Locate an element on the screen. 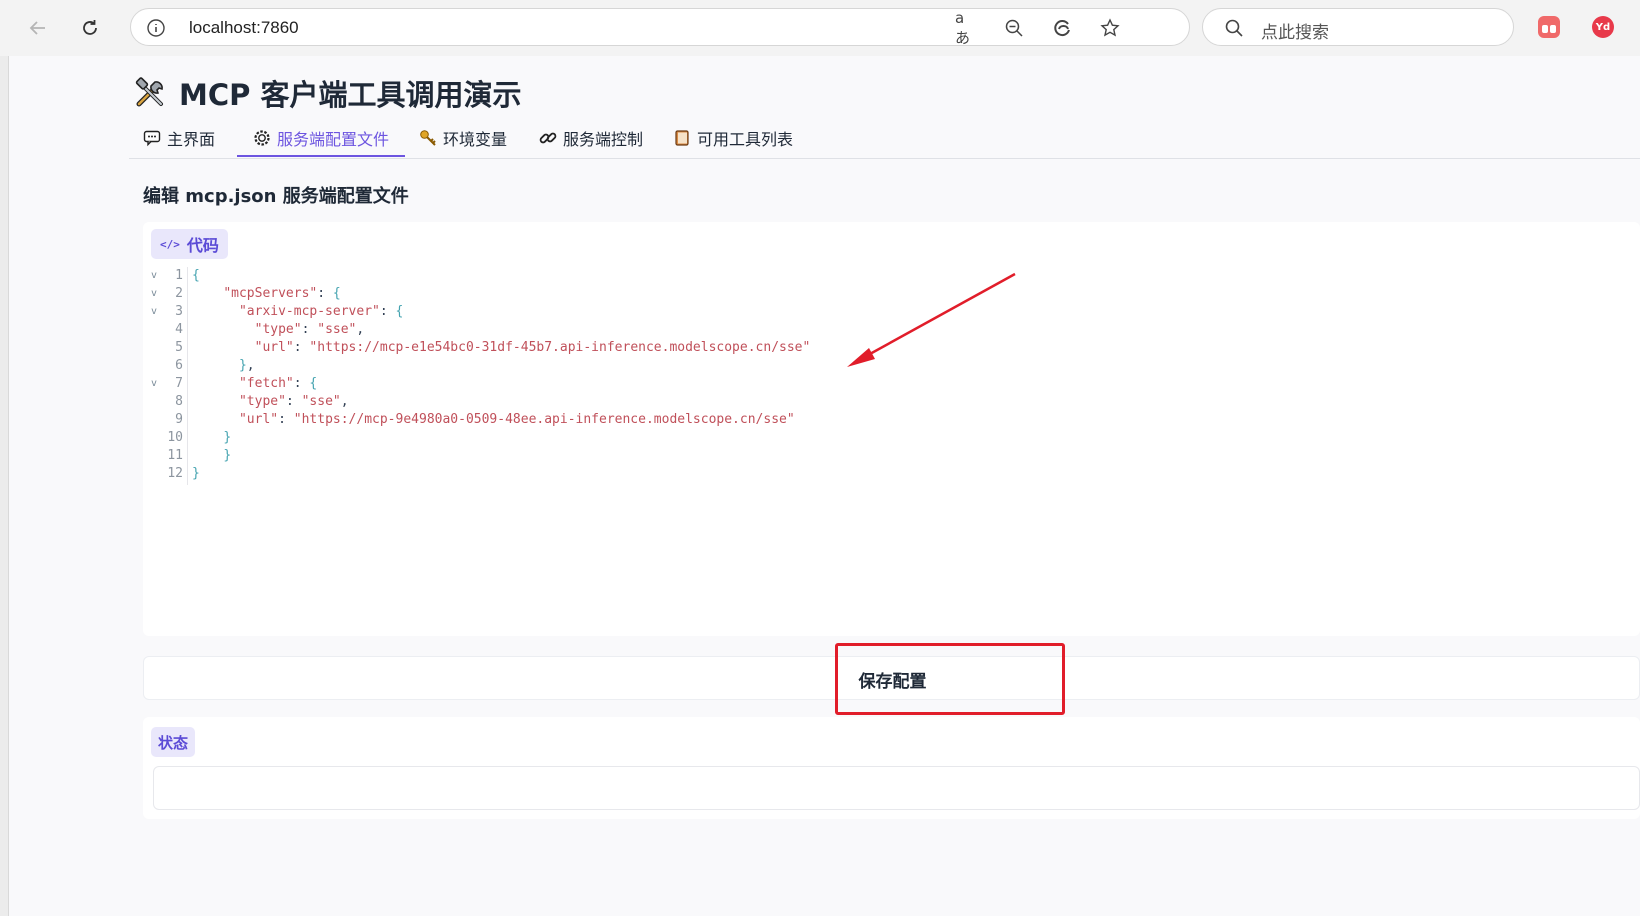  tab-tool-list-label: 可用工具列表 is located at coordinates (745, 139).